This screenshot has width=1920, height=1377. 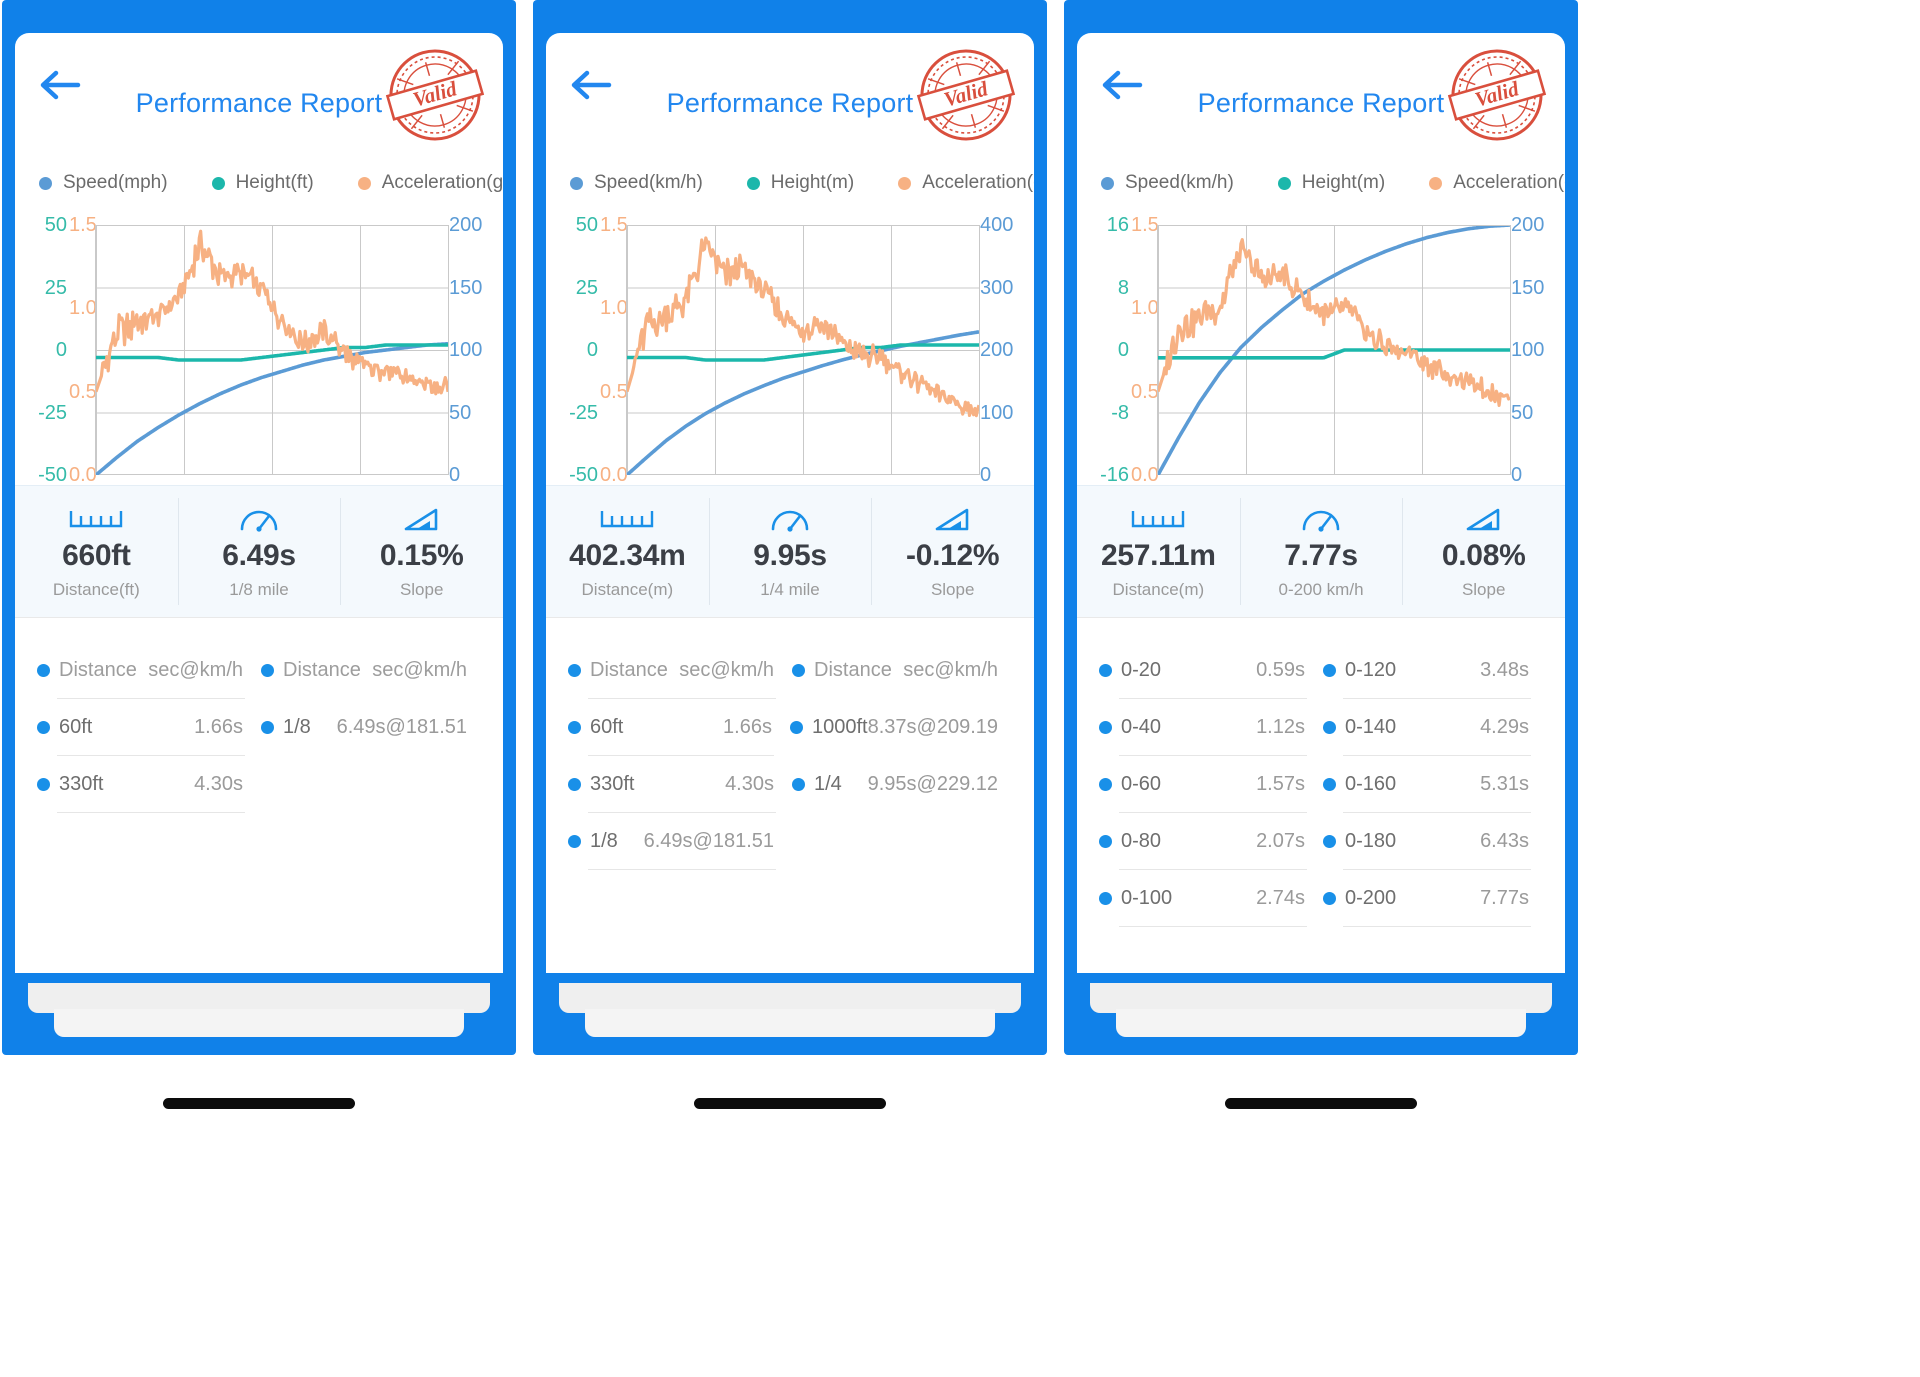 What do you see at coordinates (790, 555) in the screenshot?
I see `metric-value: 9.95s` at bounding box center [790, 555].